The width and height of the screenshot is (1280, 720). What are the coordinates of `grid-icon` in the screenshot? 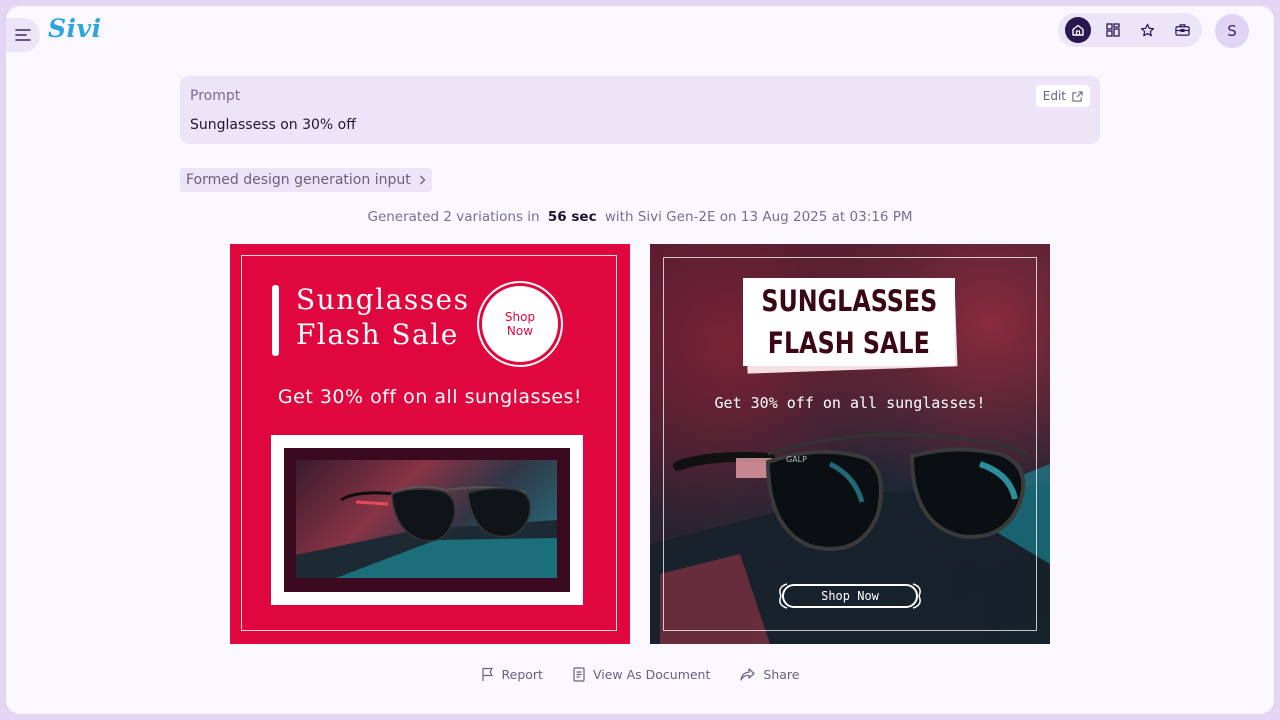 It's located at (1112, 30).